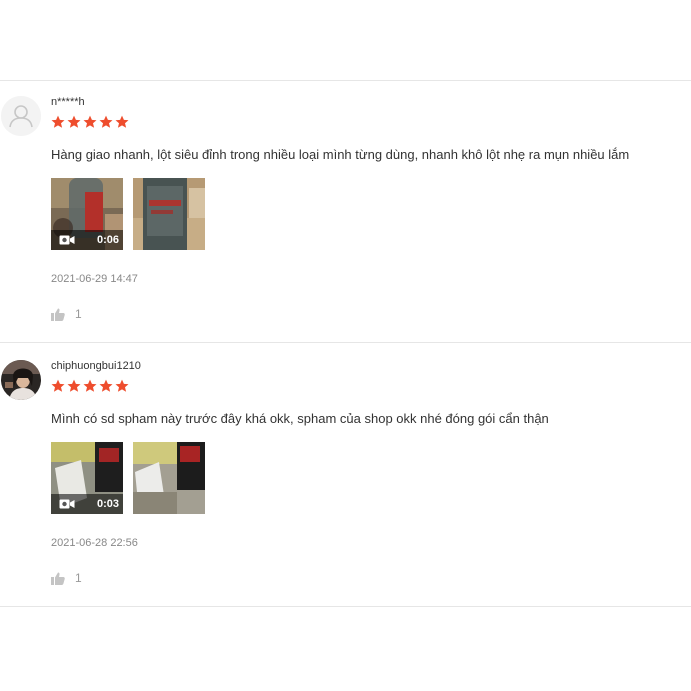 This screenshot has height=691, width=691. What do you see at coordinates (87, 240) in the screenshot?
I see `video-overlay: 0:06` at bounding box center [87, 240].